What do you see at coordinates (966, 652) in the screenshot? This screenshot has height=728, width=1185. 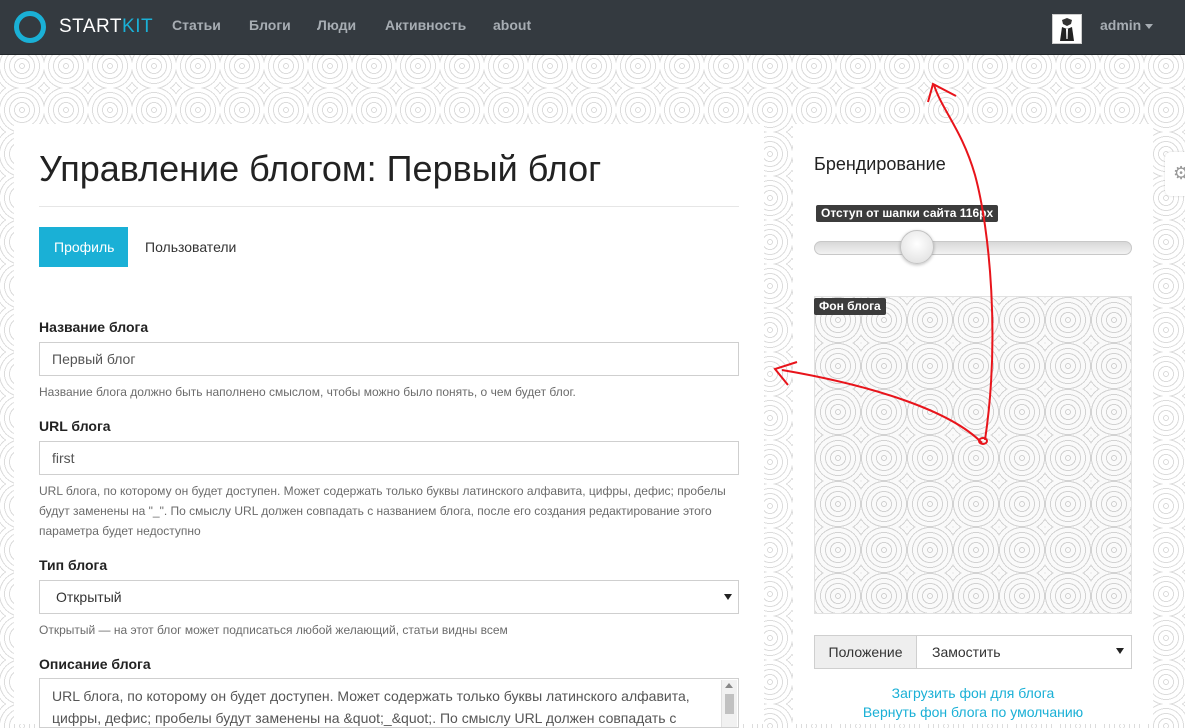 I see `background-position-value: Замостить` at bounding box center [966, 652].